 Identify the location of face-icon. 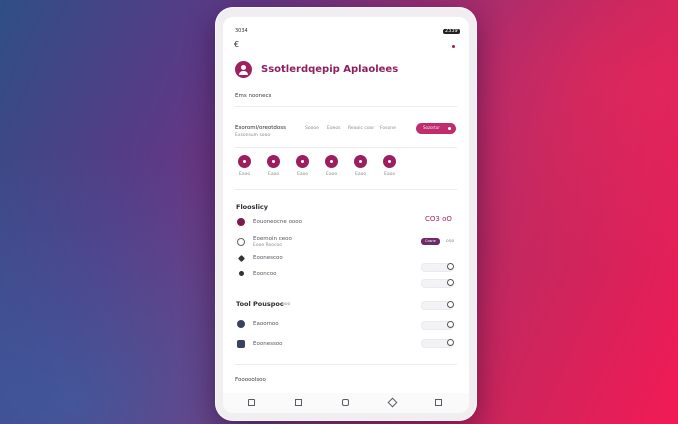
(241, 242).